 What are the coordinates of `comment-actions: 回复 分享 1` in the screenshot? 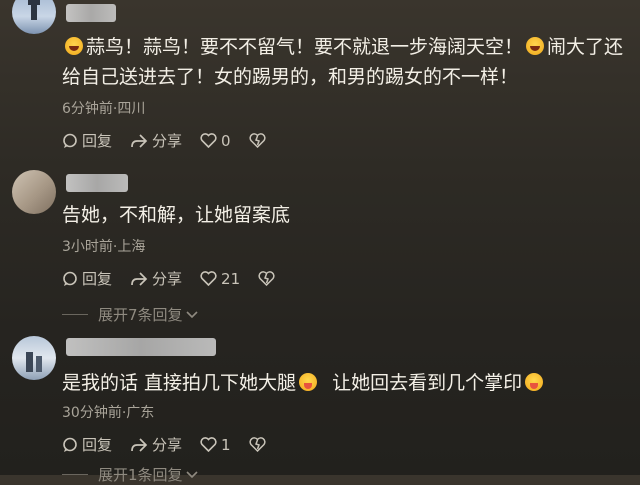 It's located at (175, 444).